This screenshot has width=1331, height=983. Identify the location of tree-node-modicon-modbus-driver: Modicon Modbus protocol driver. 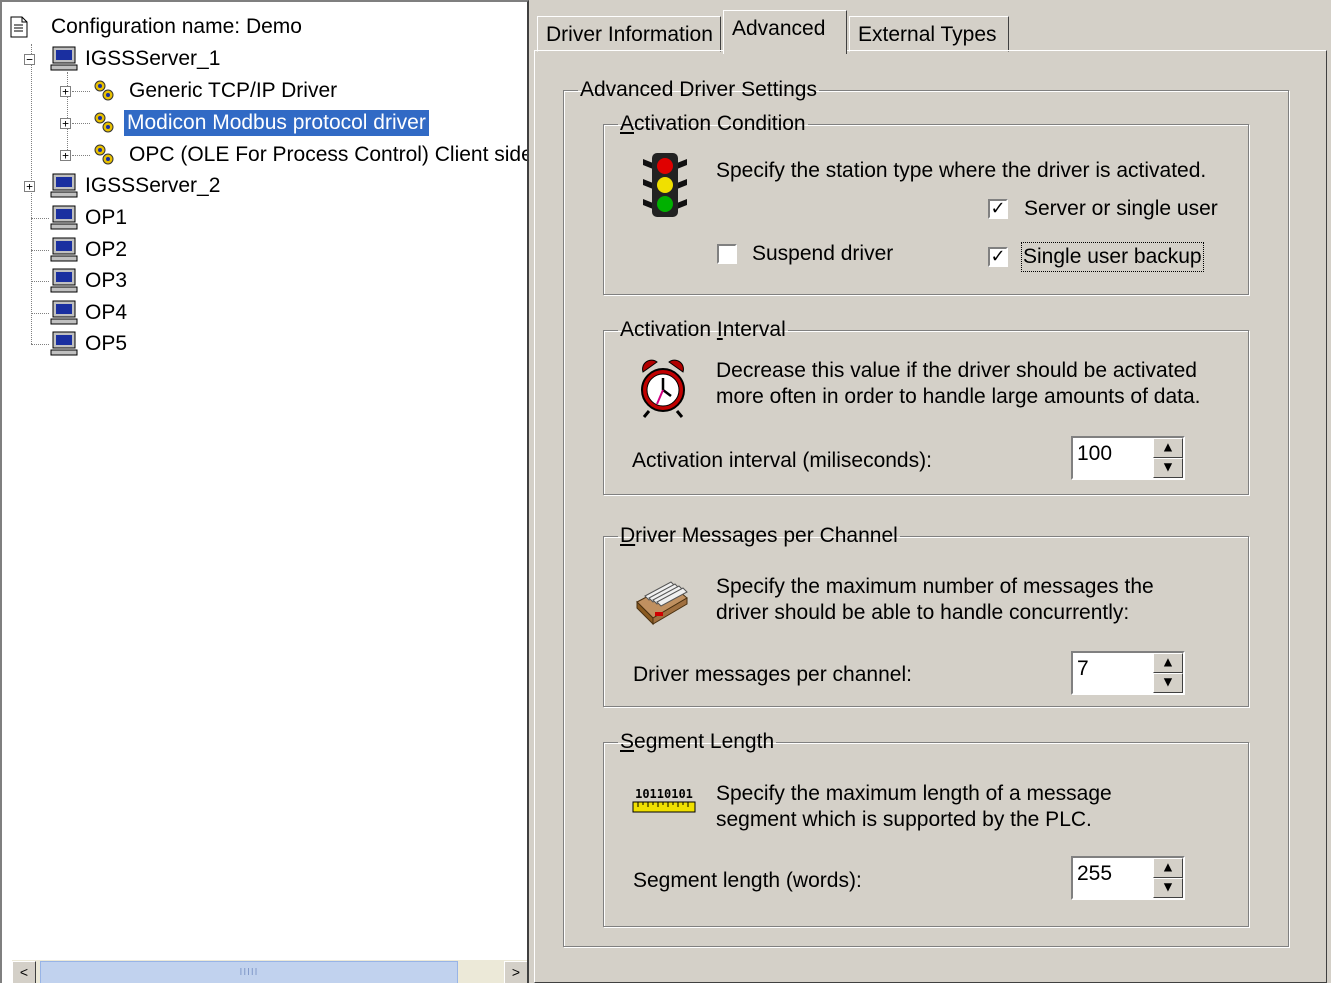
(260, 123).